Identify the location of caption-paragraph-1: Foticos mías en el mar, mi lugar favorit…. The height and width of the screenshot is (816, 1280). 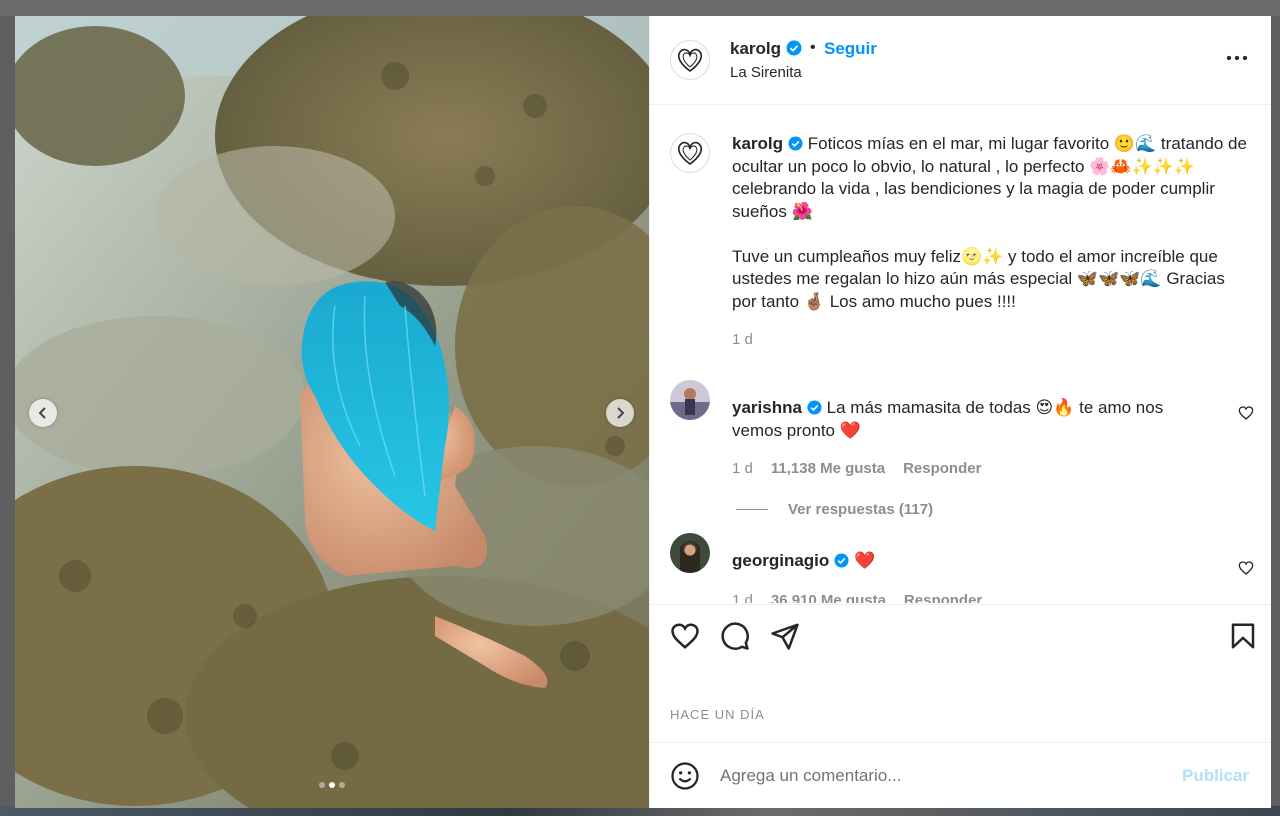
(989, 177).